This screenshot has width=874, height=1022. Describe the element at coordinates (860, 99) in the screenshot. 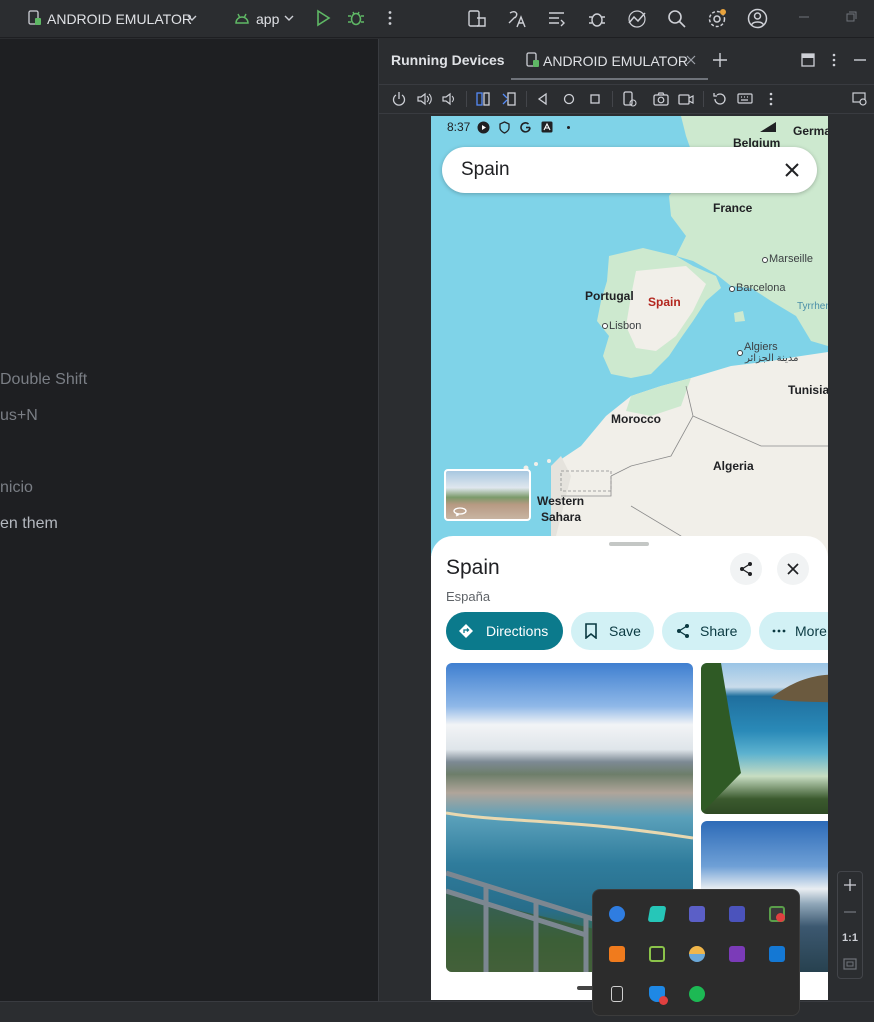

I see `mirror-device-icon` at that location.